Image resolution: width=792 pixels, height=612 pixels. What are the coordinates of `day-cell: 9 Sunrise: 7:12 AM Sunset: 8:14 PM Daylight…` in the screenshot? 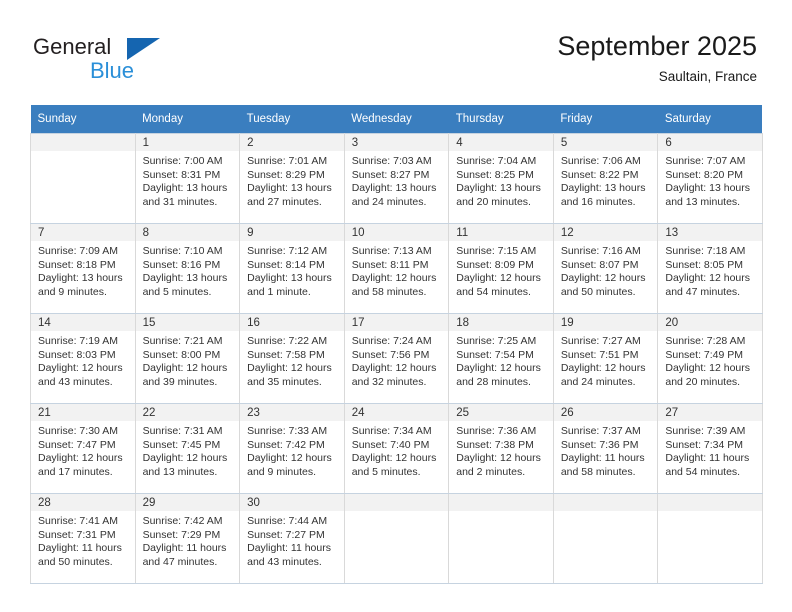 It's located at (292, 268).